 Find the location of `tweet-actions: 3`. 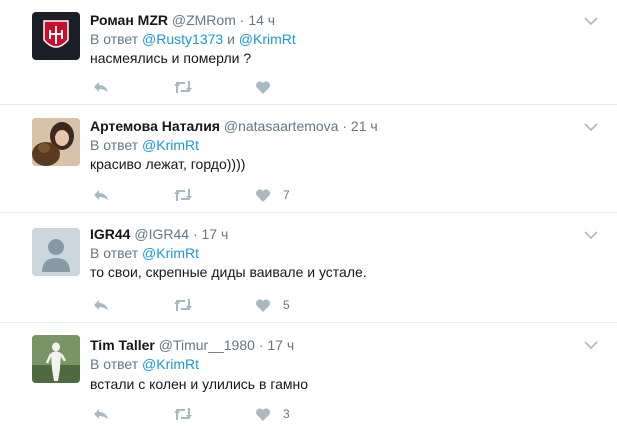

tweet-actions: 3 is located at coordinates (210, 414).